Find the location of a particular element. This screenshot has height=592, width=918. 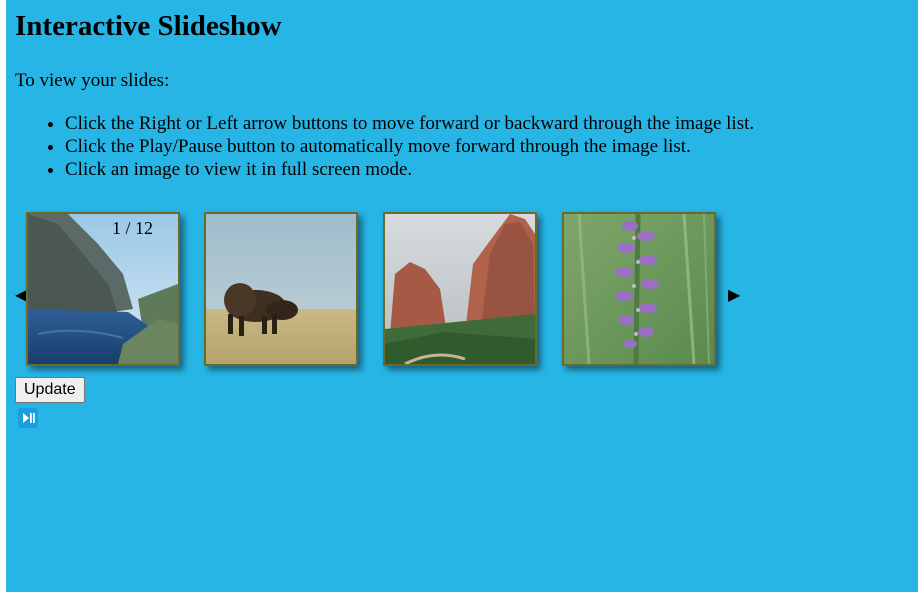

wildflower-image is located at coordinates (639, 289).